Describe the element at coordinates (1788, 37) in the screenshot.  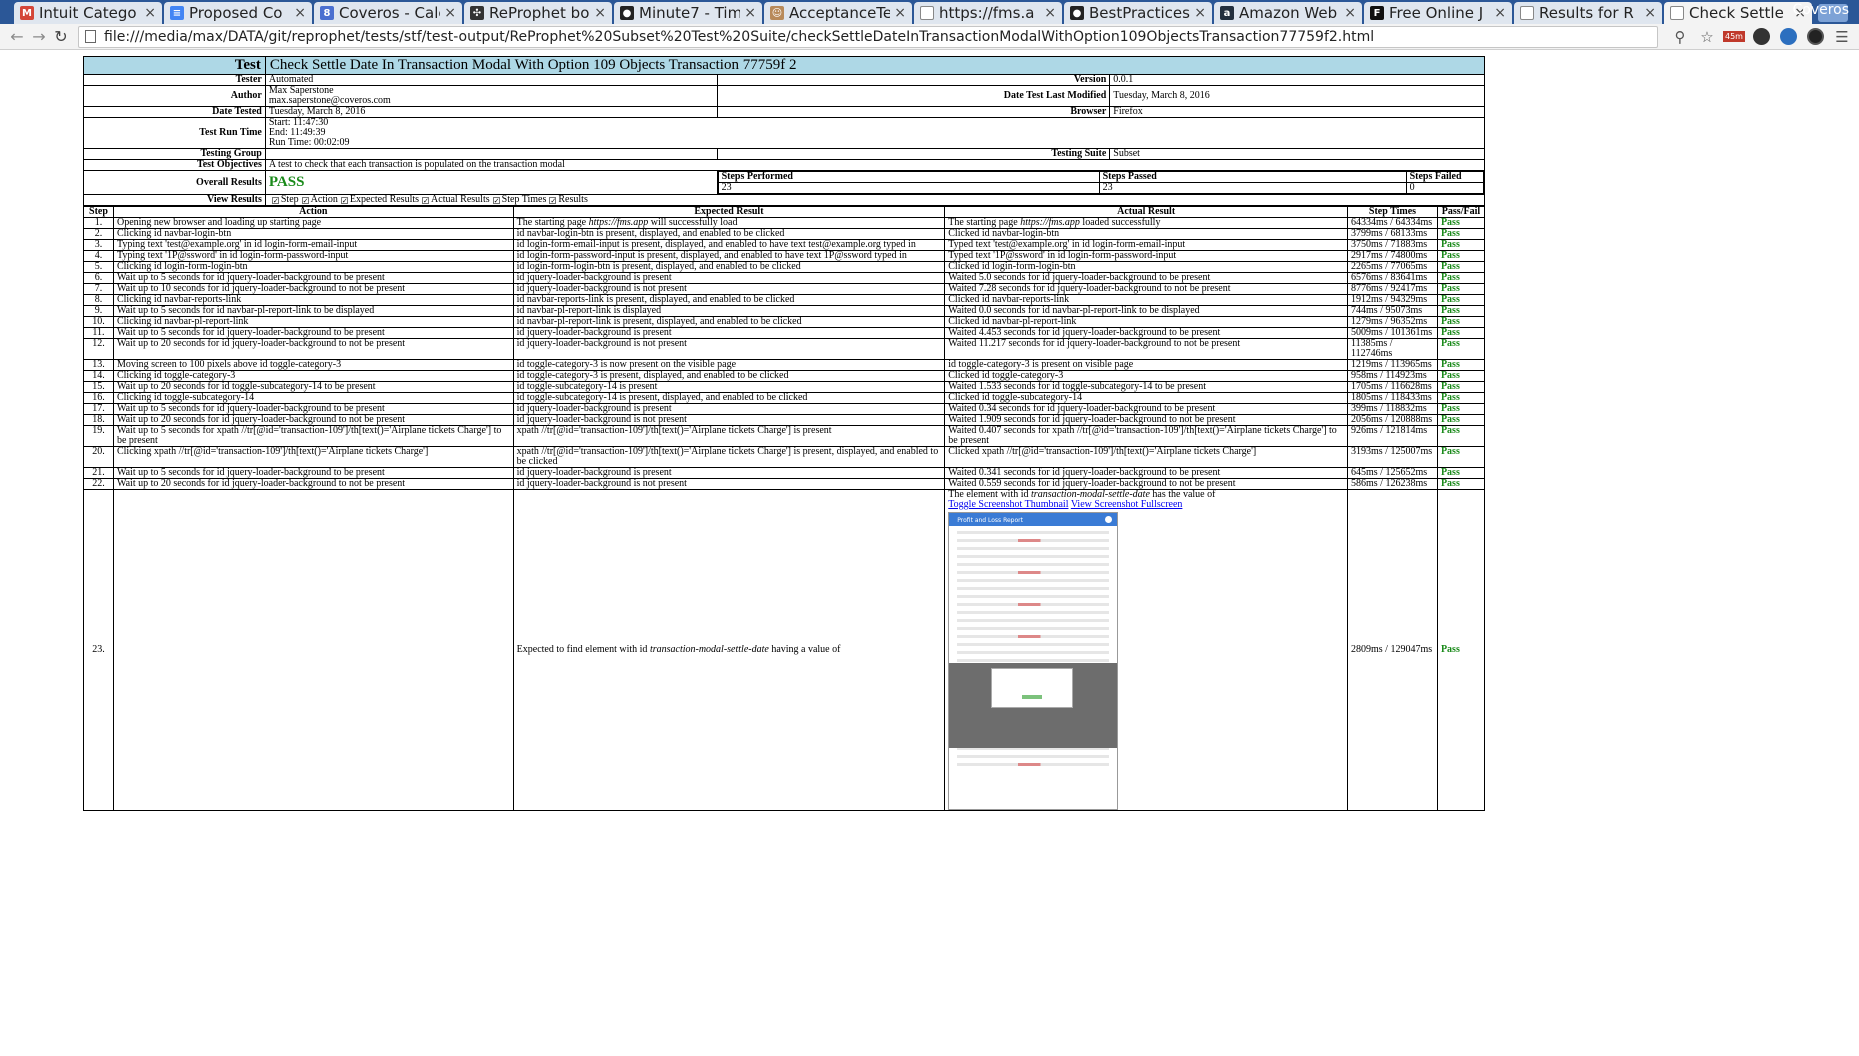
I see `extension-globe-icon` at that location.